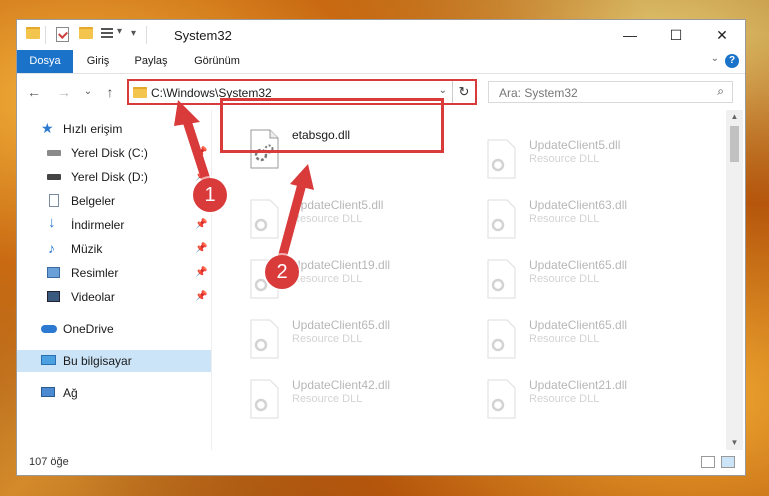 This screenshot has height=496, width=769. Describe the element at coordinates (292, 221) in the screenshot. I see `arrow-2-shaft` at that location.